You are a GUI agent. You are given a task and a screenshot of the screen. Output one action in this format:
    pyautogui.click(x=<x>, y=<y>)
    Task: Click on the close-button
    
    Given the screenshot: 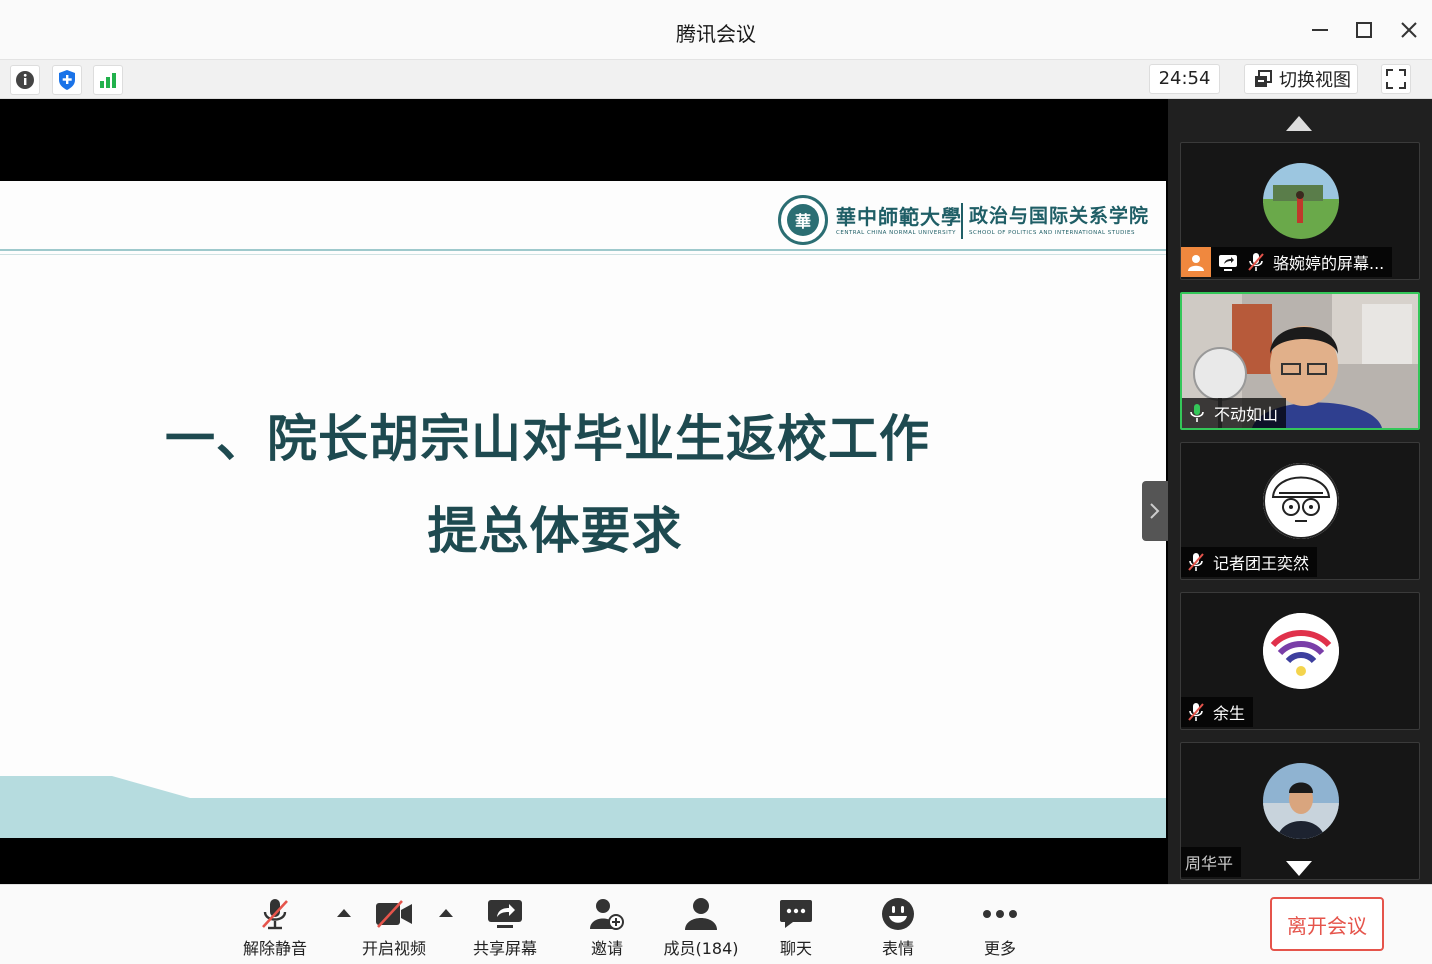 What is the action you would take?
    pyautogui.click(x=1409, y=30)
    